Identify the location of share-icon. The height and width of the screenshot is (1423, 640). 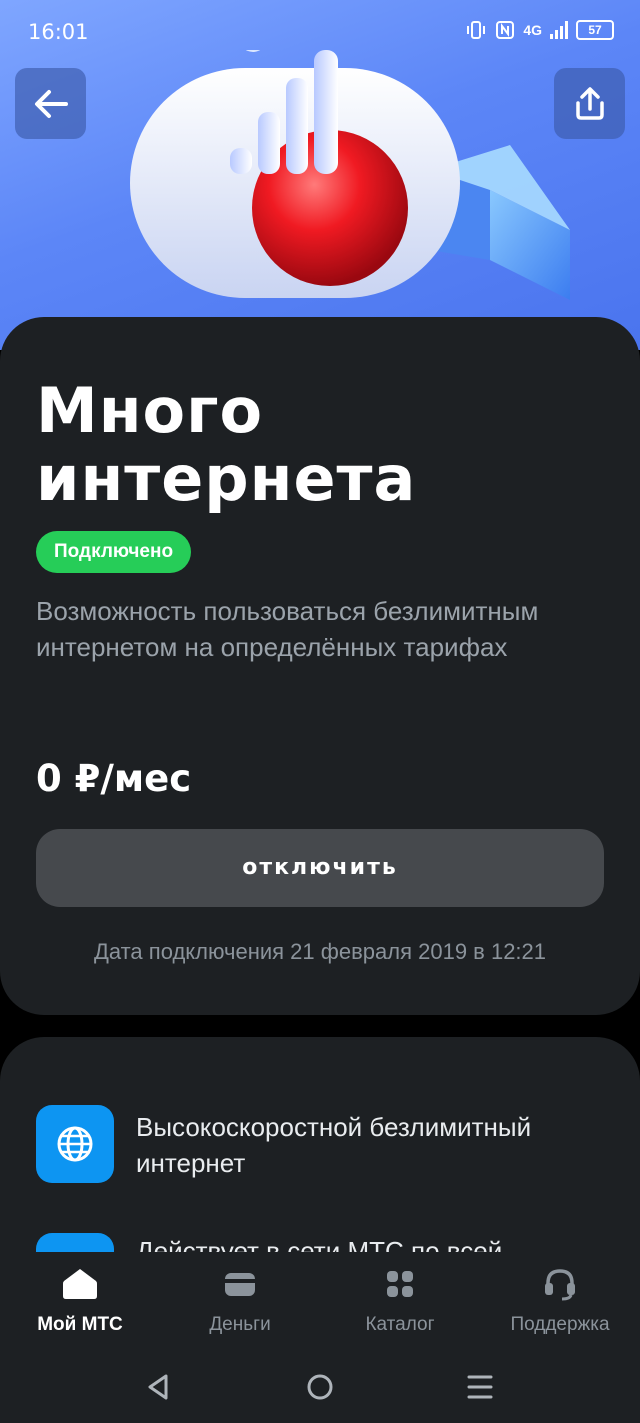
(589, 103).